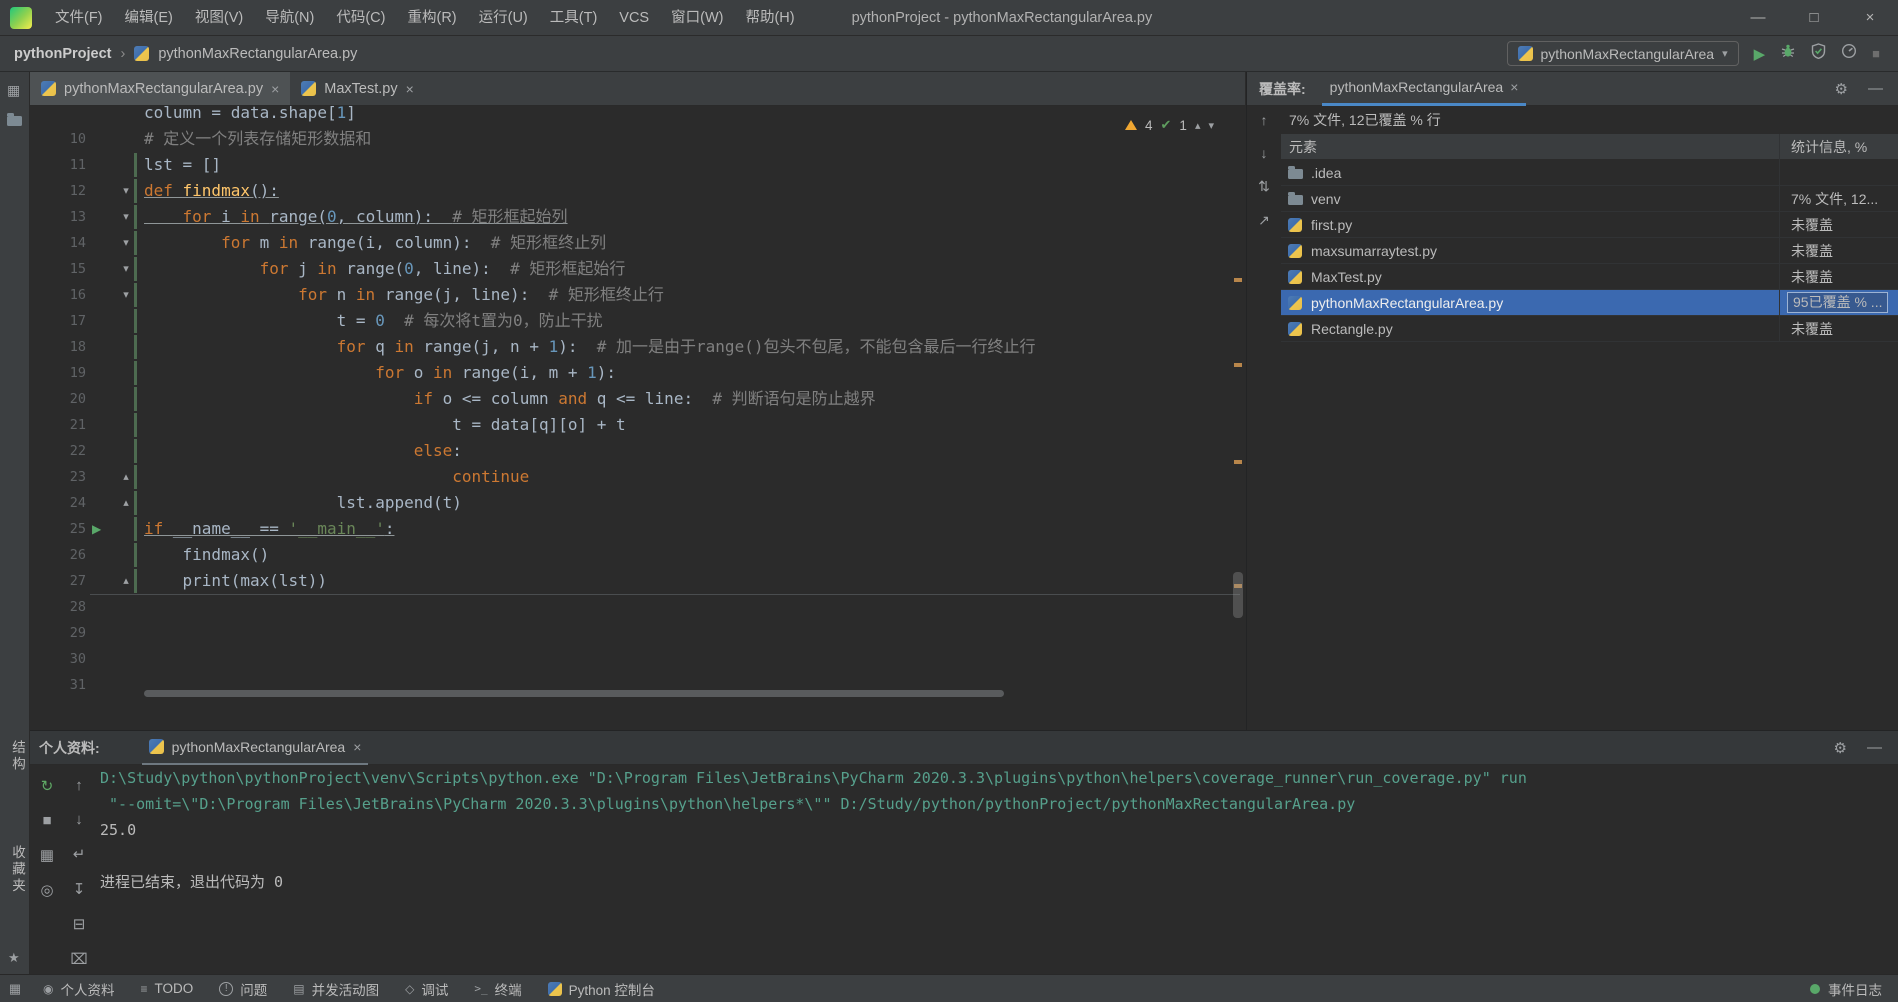  Describe the element at coordinates (360, 18) in the screenshot. I see `menu-item: 代码(C)` at that location.